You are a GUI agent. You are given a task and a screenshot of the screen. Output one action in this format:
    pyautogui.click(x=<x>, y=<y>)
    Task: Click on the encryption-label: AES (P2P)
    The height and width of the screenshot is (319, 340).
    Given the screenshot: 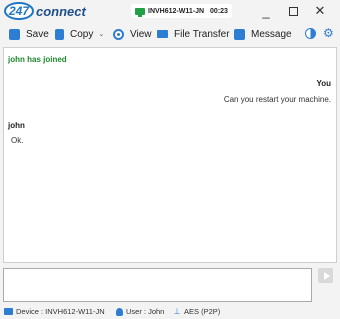 What is the action you would take?
    pyautogui.click(x=202, y=311)
    